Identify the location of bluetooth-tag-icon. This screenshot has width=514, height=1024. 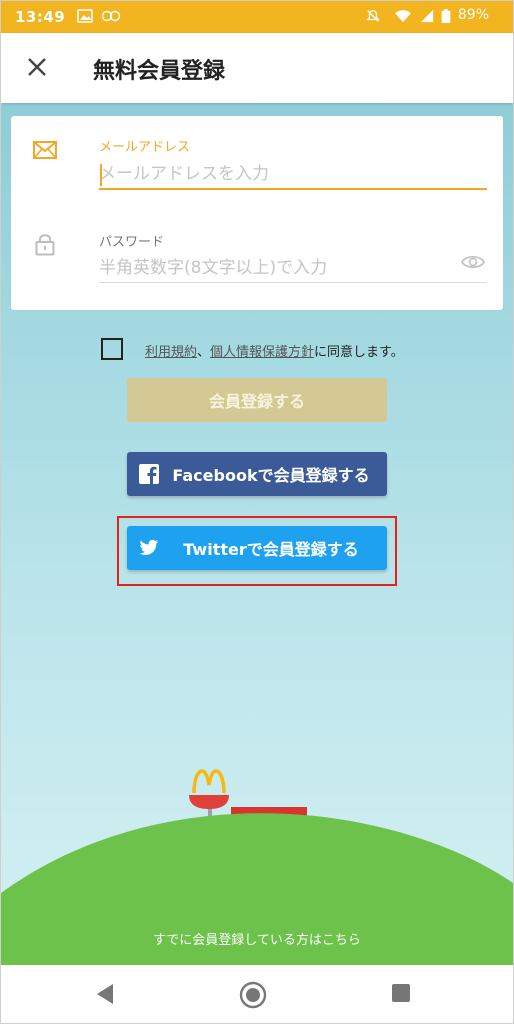
(111, 16).